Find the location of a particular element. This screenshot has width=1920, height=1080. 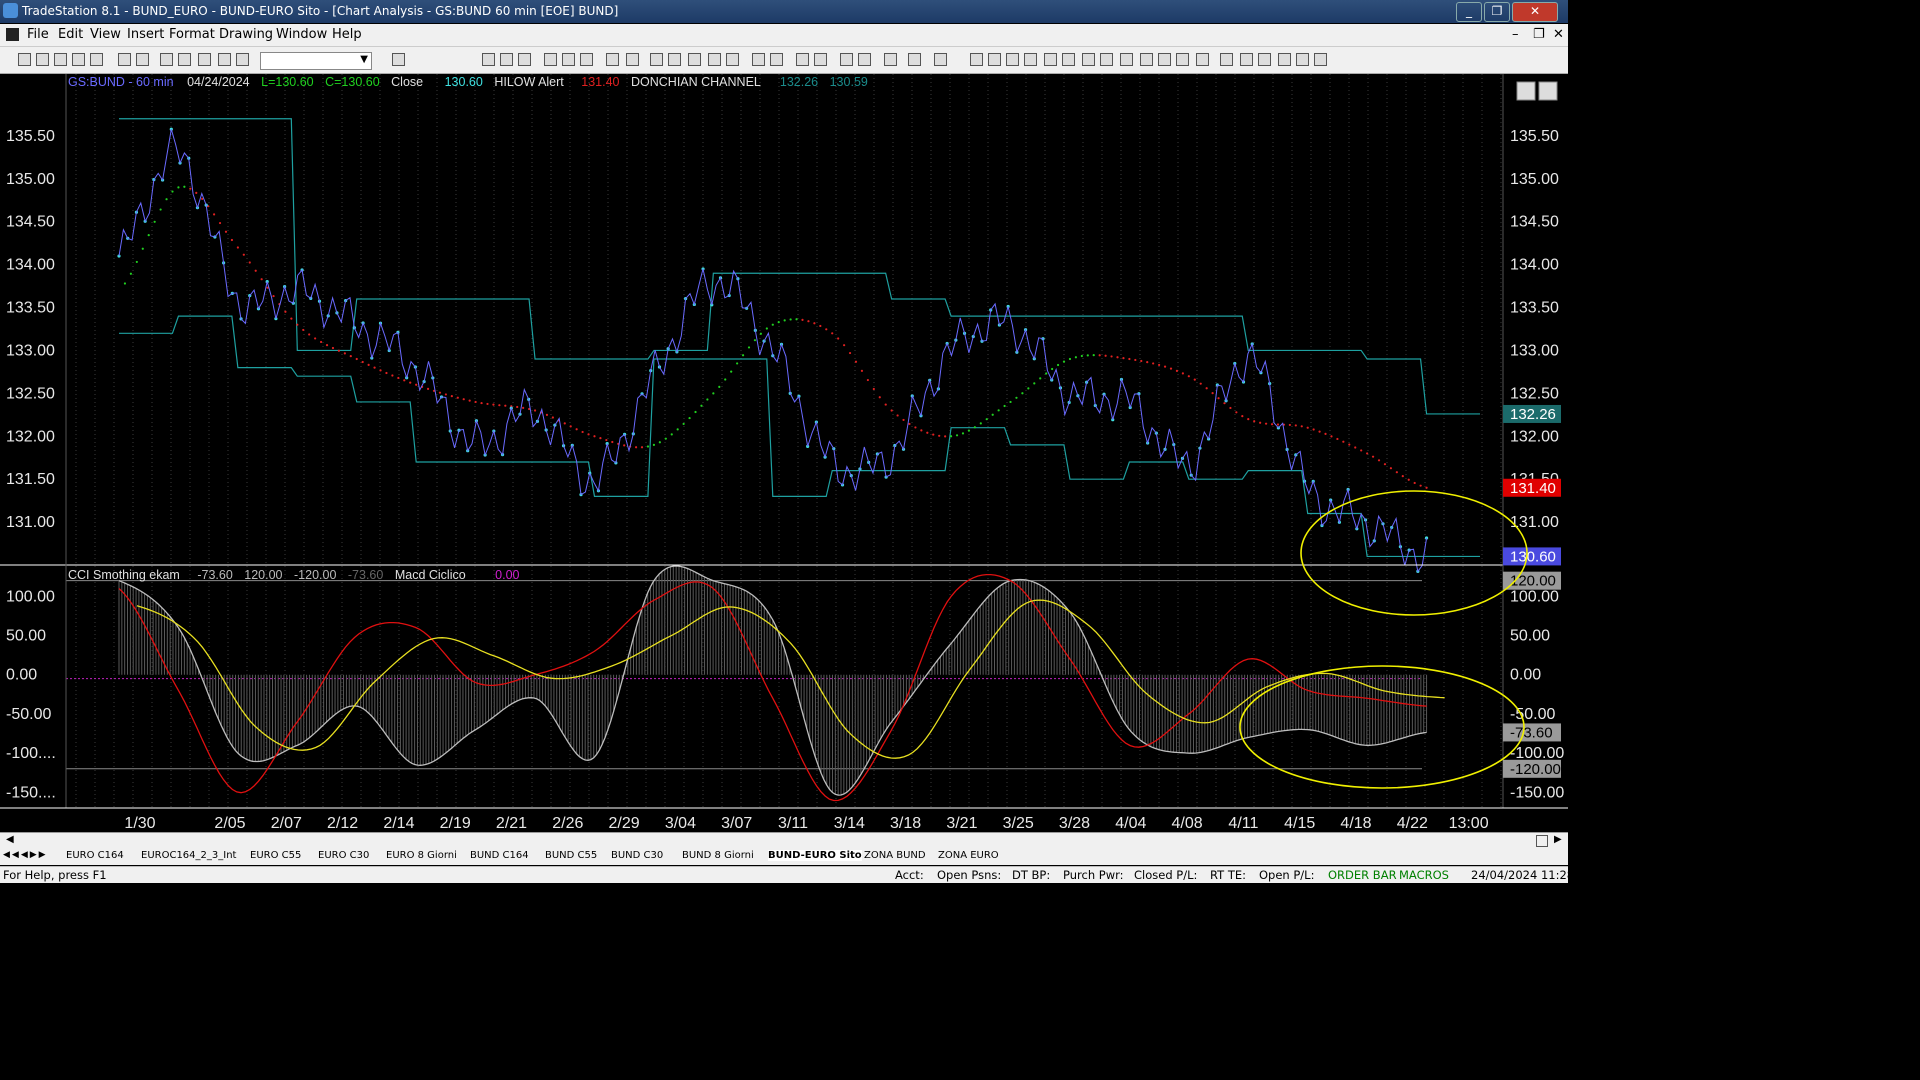

tab-zona-bund: ZONA BUND is located at coordinates (895, 855).